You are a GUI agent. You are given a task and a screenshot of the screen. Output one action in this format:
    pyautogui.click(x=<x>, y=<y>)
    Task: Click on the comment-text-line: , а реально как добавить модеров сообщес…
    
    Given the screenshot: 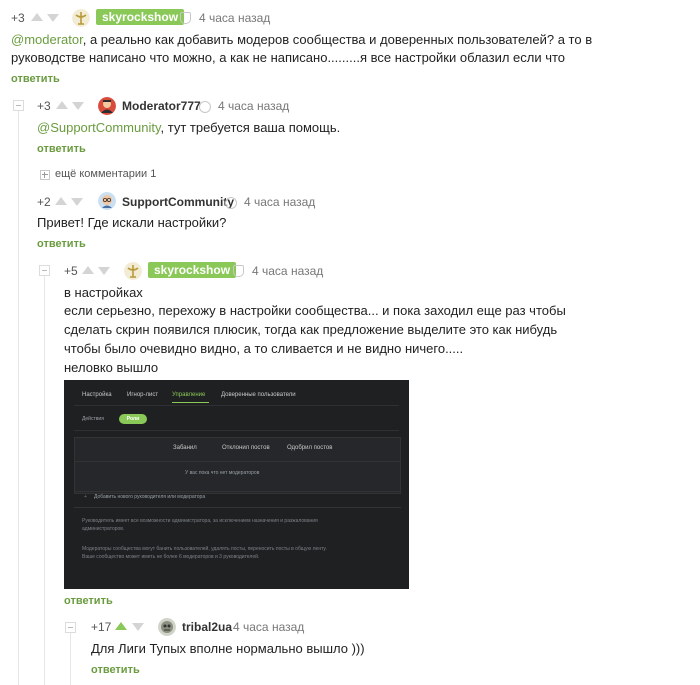 What is the action you would take?
    pyautogui.click(x=337, y=39)
    